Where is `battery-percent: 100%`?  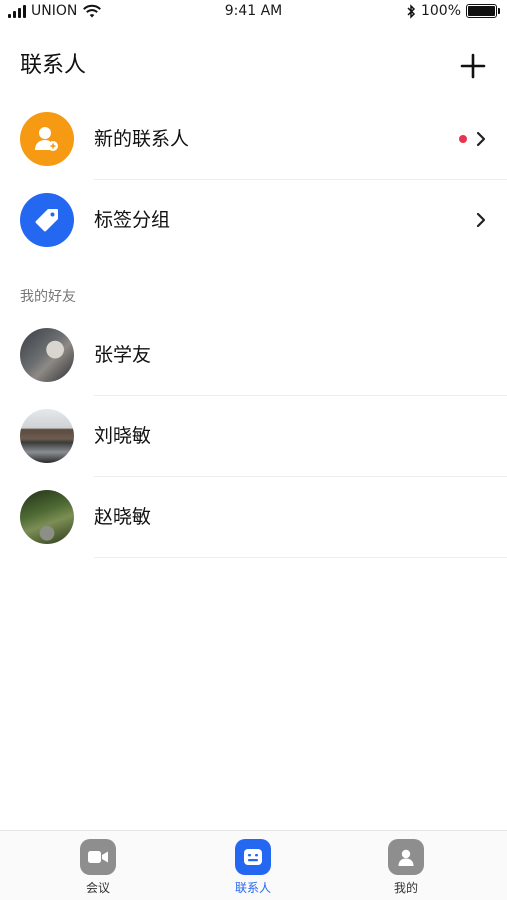
battery-percent: 100% is located at coordinates (440, 11).